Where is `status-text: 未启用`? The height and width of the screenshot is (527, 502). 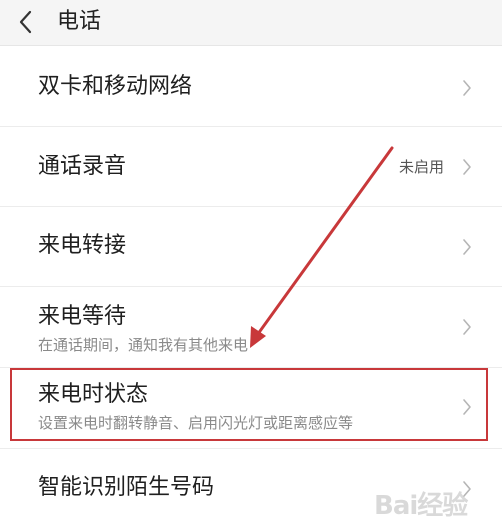
status-text: 未启用 is located at coordinates (421, 167).